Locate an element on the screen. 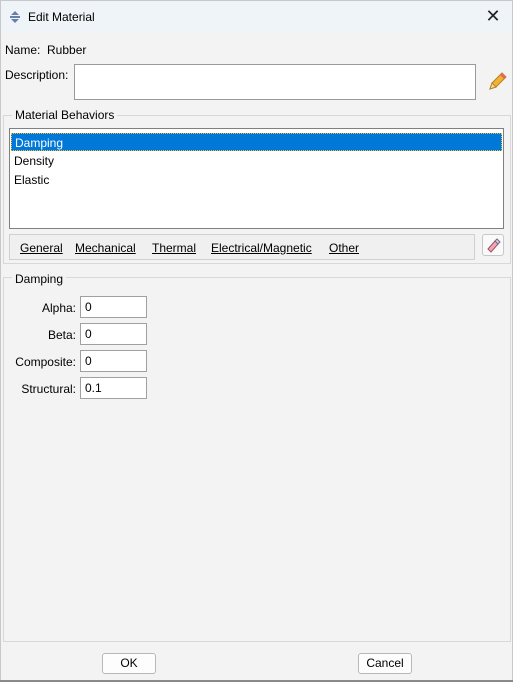 The image size is (513, 682). beta-input: 0 is located at coordinates (113, 334).